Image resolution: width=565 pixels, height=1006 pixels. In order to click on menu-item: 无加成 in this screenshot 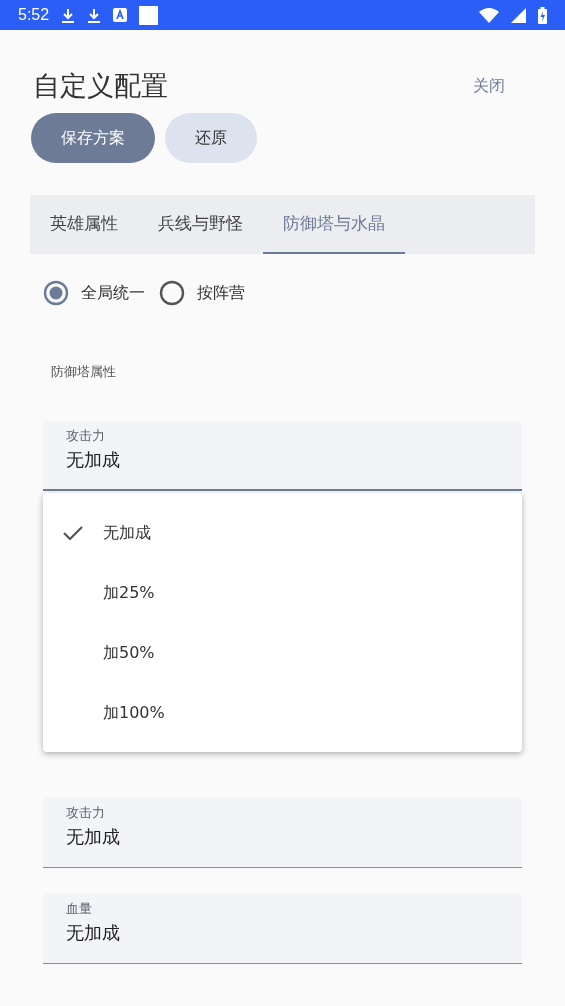, I will do `click(282, 533)`.